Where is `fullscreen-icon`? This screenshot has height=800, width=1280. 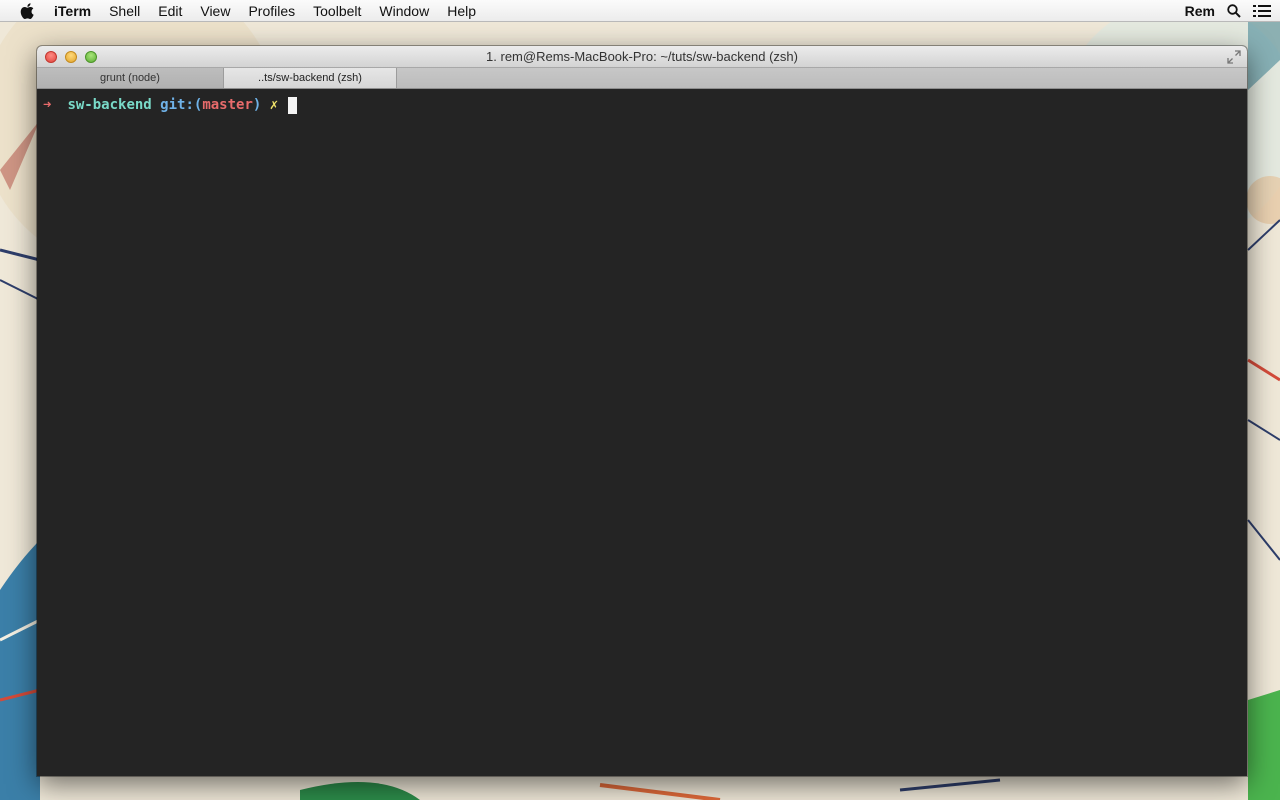 fullscreen-icon is located at coordinates (1234, 57).